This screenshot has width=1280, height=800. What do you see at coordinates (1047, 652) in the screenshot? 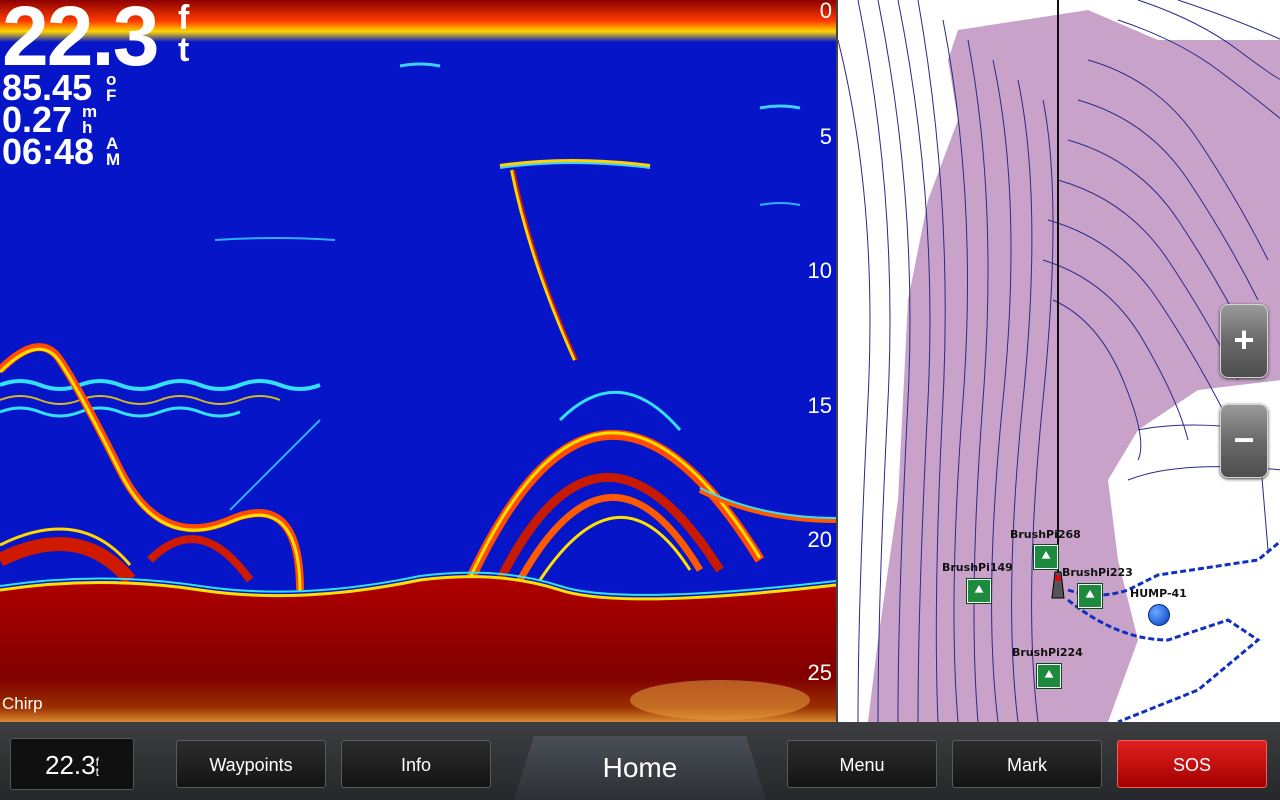
I see `waypoint-label: BrushPi224` at bounding box center [1047, 652].